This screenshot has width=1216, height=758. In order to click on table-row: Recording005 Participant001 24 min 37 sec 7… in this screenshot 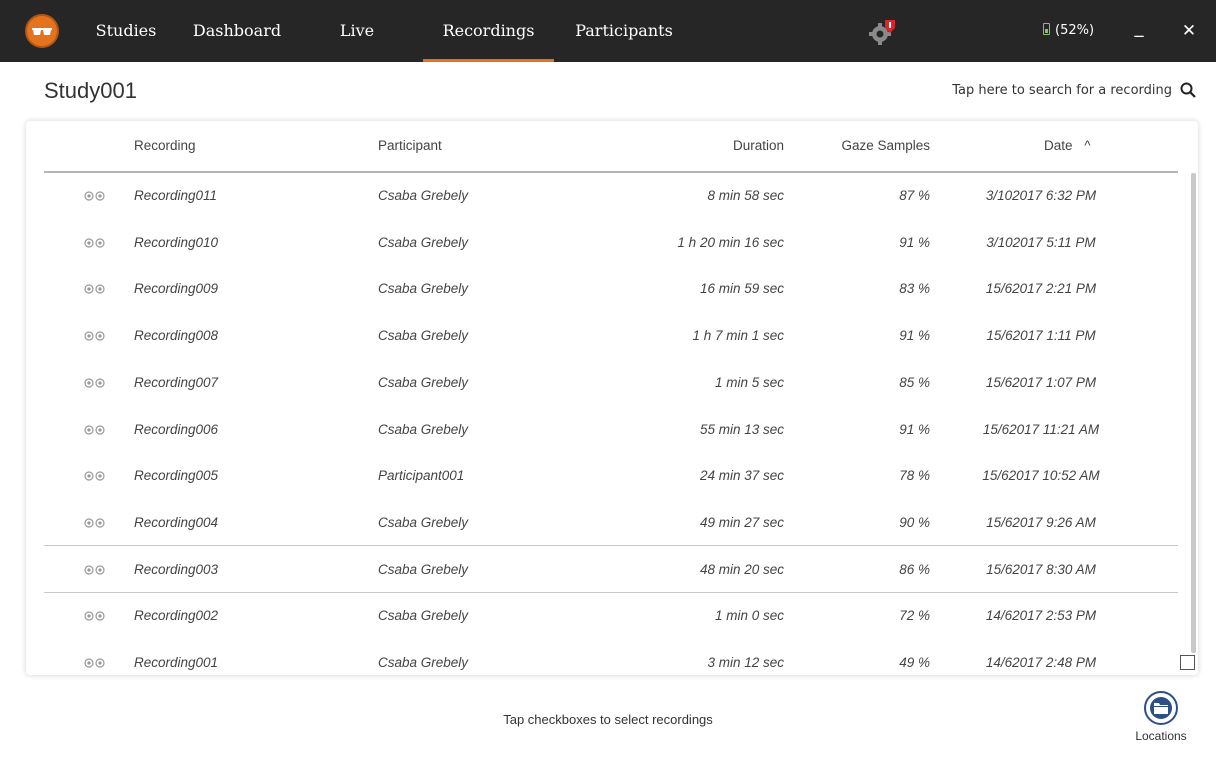, I will do `click(612, 476)`.